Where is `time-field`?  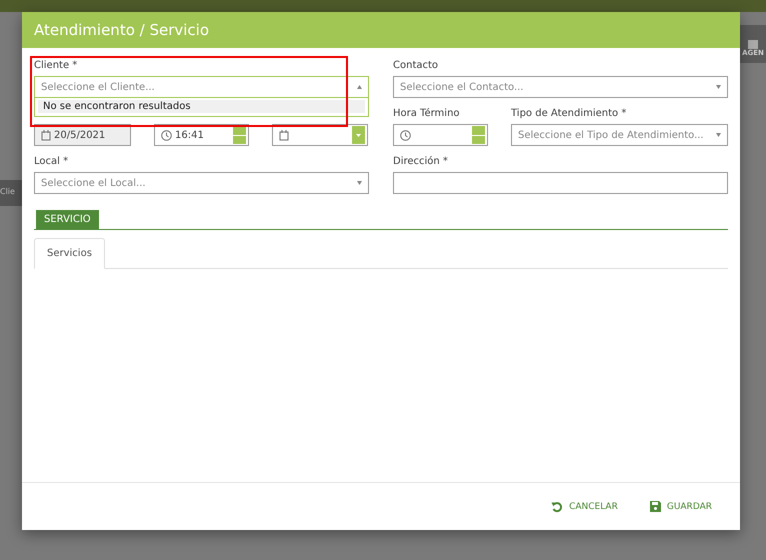
time-field is located at coordinates (440, 135).